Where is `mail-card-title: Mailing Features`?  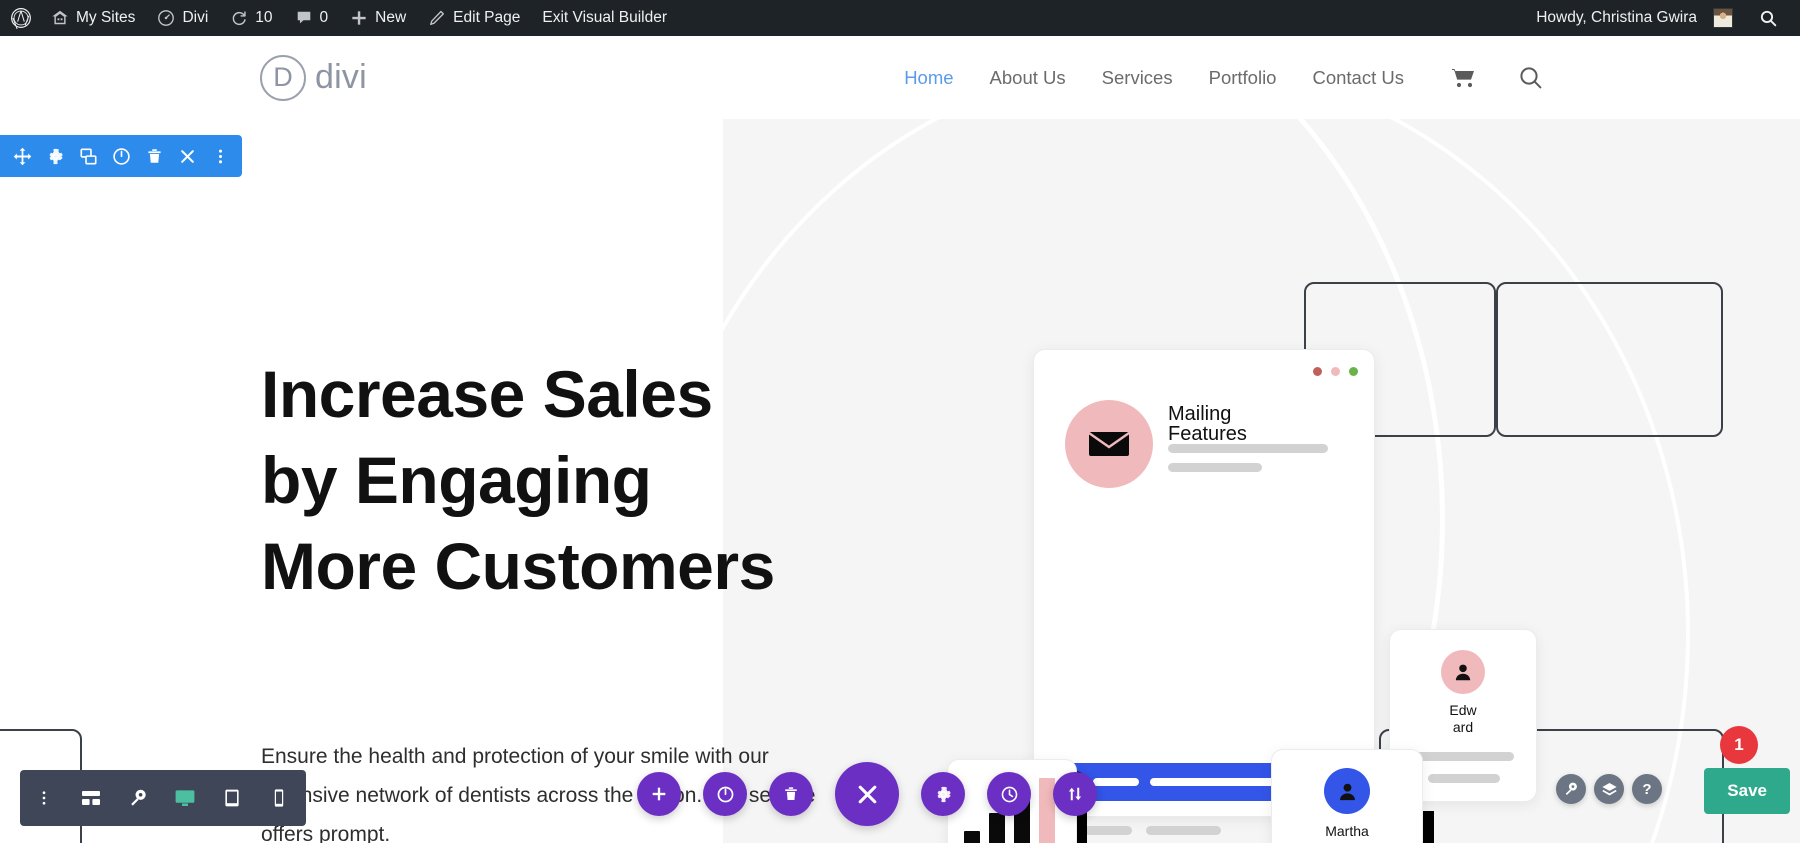 mail-card-title: Mailing Features is located at coordinates (1243, 424).